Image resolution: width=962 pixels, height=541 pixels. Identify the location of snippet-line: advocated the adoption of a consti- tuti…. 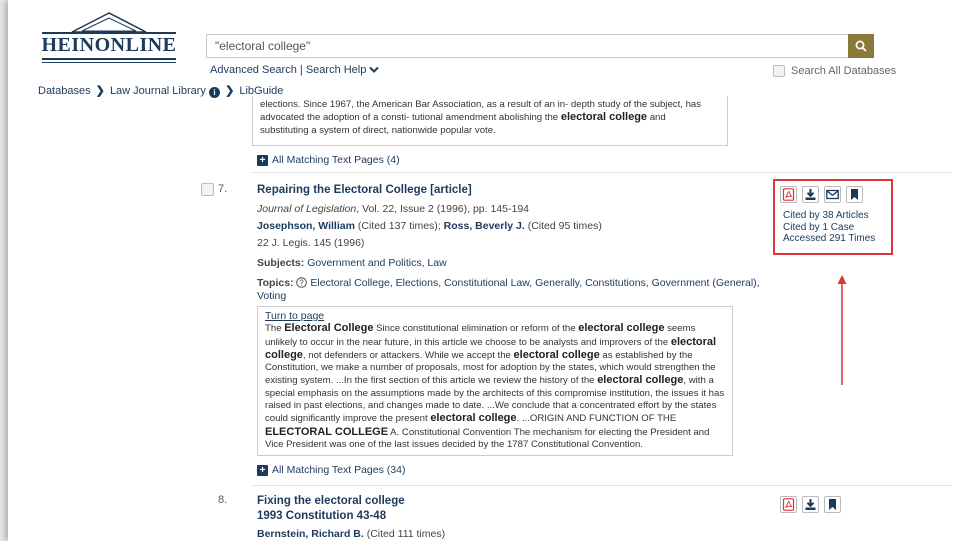
(463, 117).